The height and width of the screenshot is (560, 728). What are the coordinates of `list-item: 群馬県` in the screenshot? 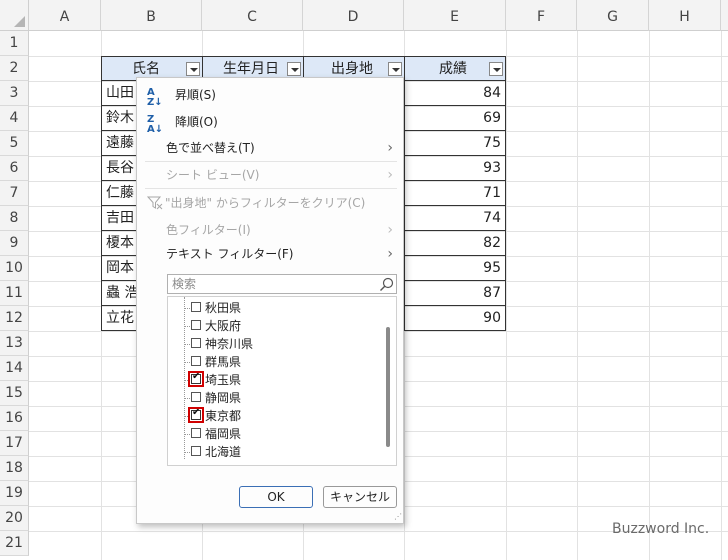 It's located at (273, 362).